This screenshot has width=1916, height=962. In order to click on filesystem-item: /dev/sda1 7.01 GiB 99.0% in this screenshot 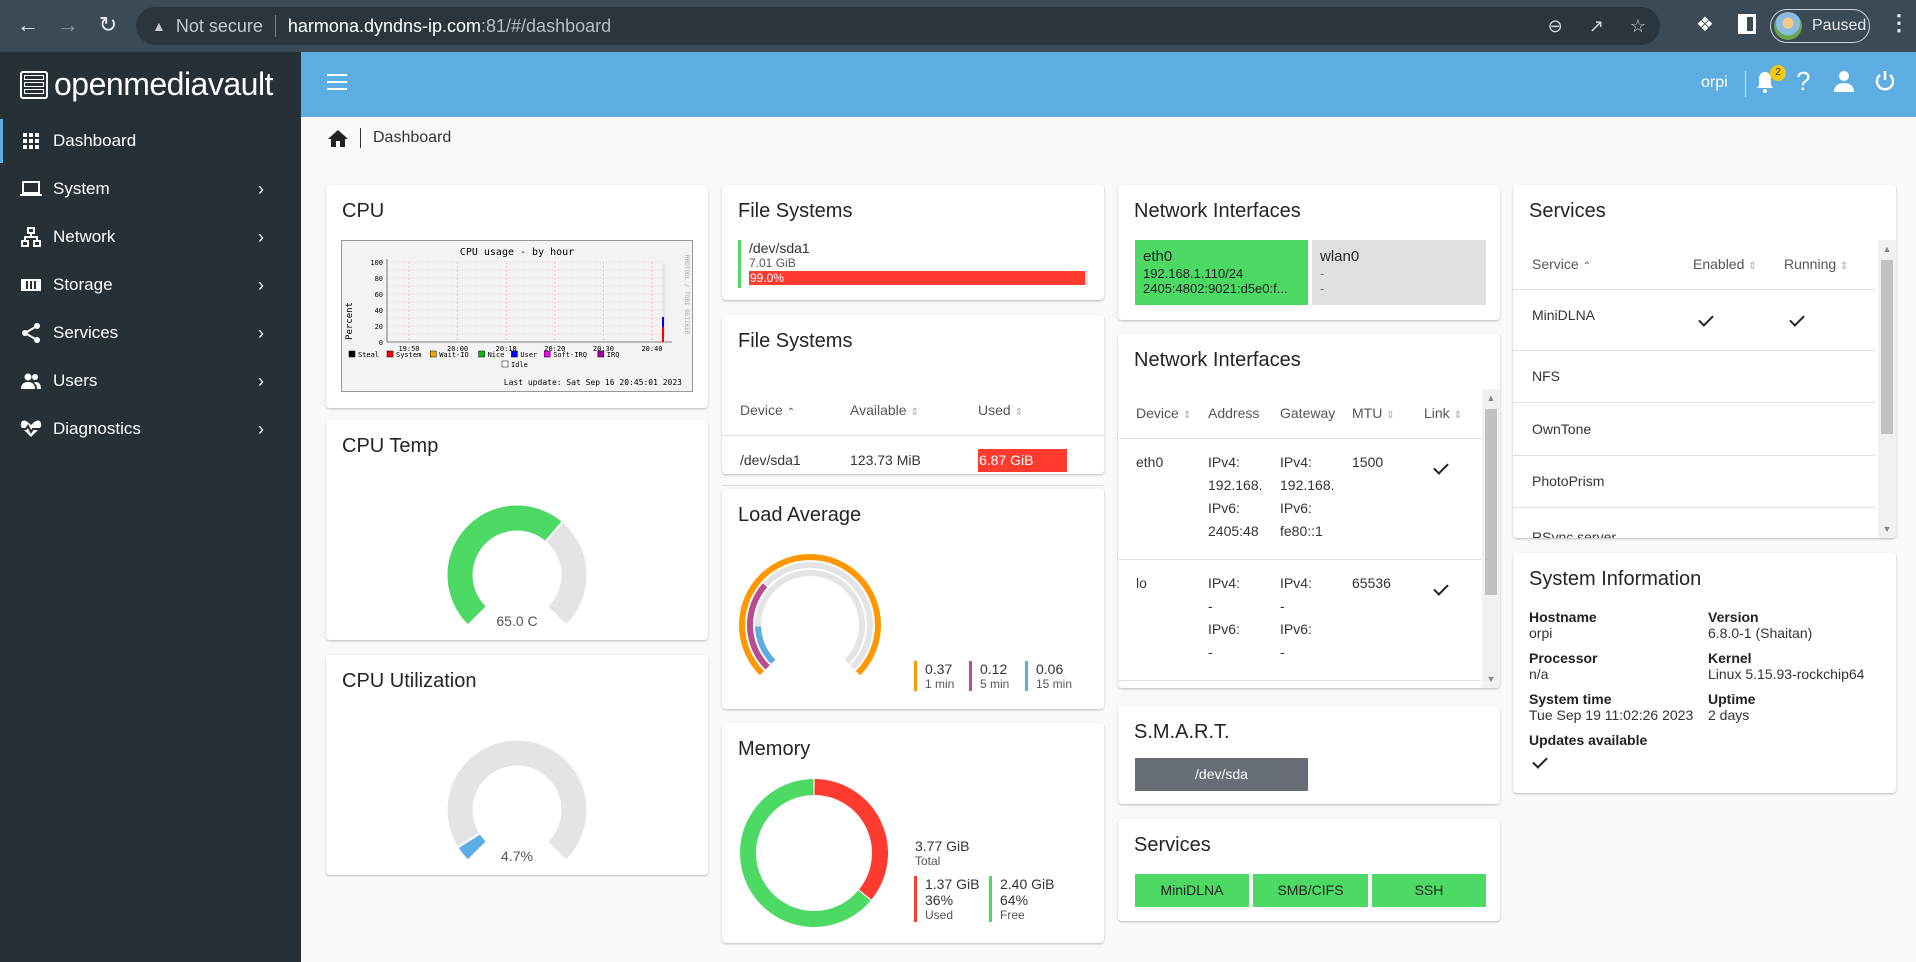, I will do `click(913, 264)`.